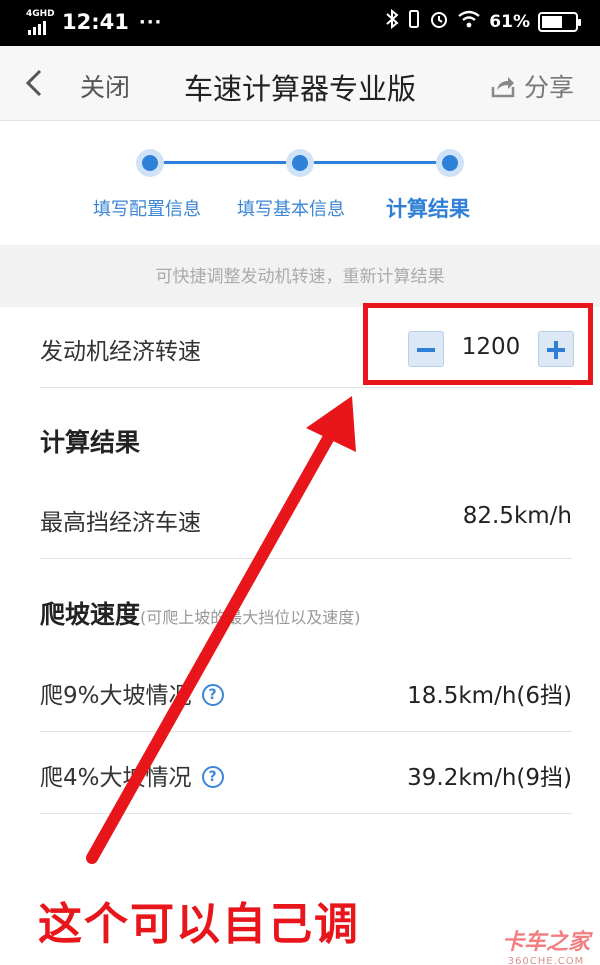  Describe the element at coordinates (414, 21) in the screenshot. I see `vibrate-icon` at that location.